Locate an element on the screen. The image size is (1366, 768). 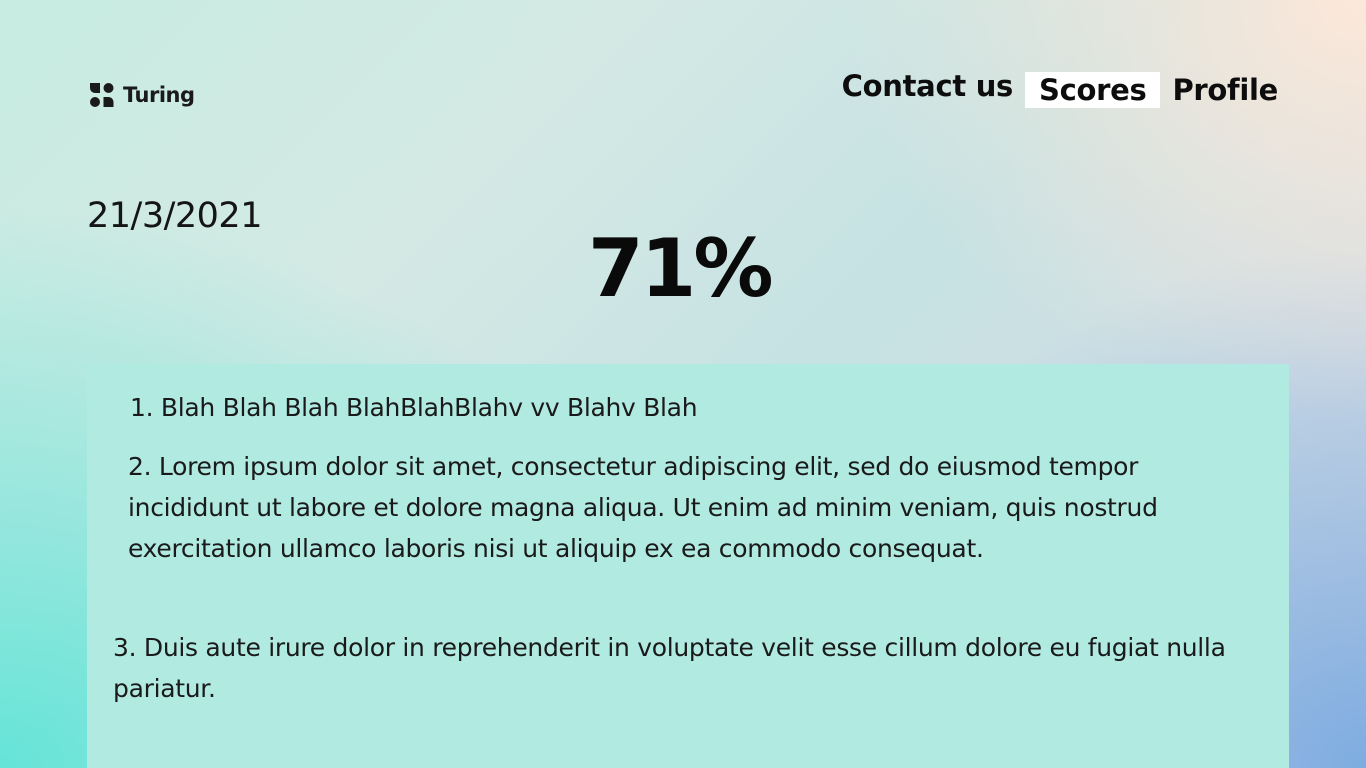
nav-scores: Scores is located at coordinates (1093, 90).